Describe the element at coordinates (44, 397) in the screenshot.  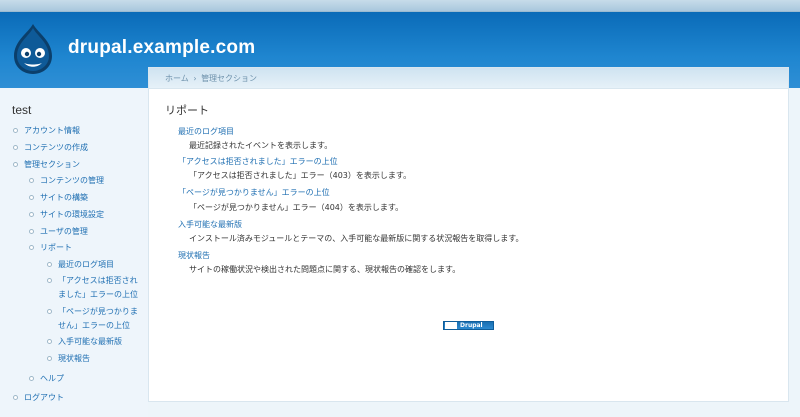
I see `sidebar-item-label: ログアウト` at that location.